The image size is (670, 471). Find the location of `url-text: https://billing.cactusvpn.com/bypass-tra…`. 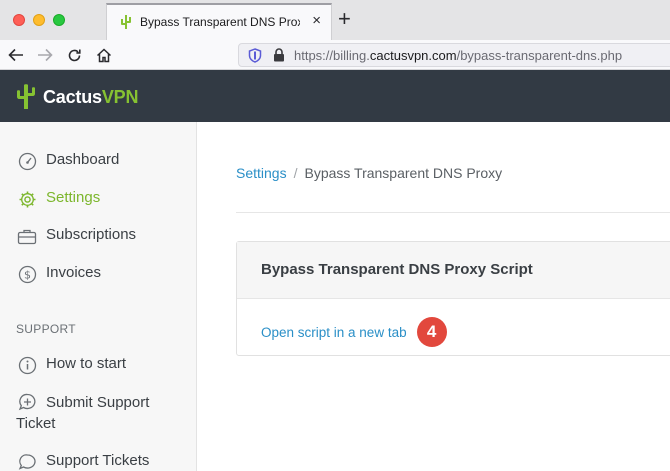

url-text: https://billing.cactusvpn.com/bypass-tra… is located at coordinates (458, 55).